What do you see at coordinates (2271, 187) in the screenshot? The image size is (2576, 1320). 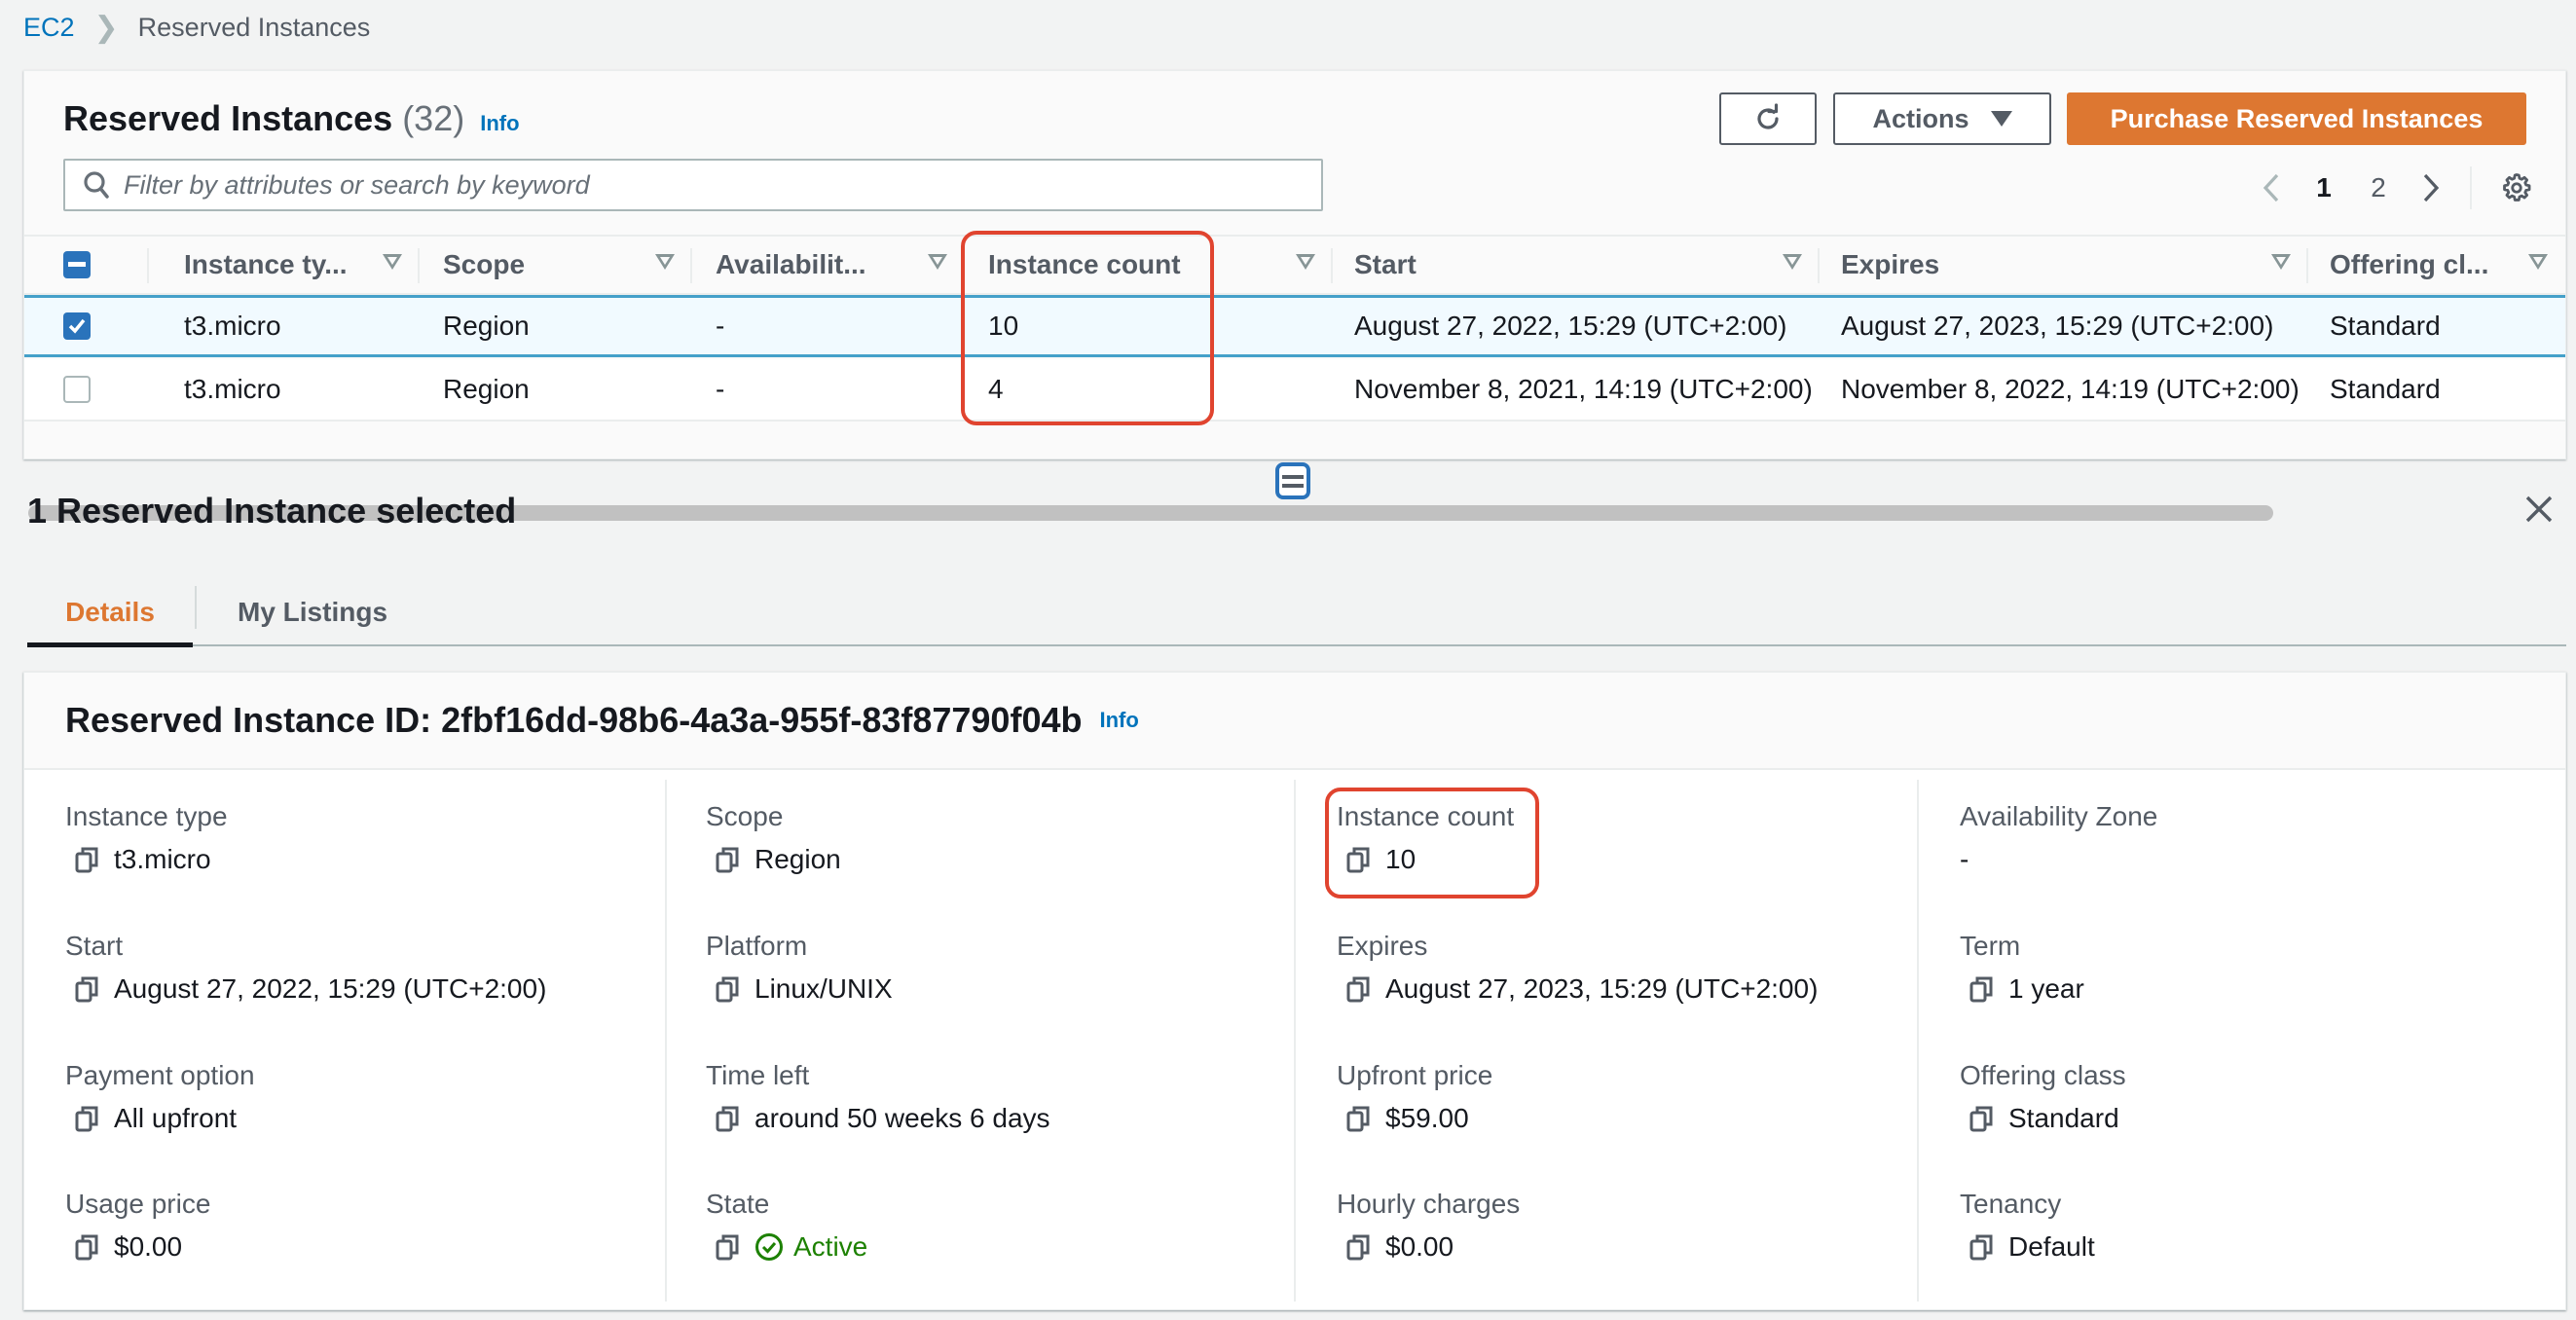 I see `previous-page-button` at bounding box center [2271, 187].